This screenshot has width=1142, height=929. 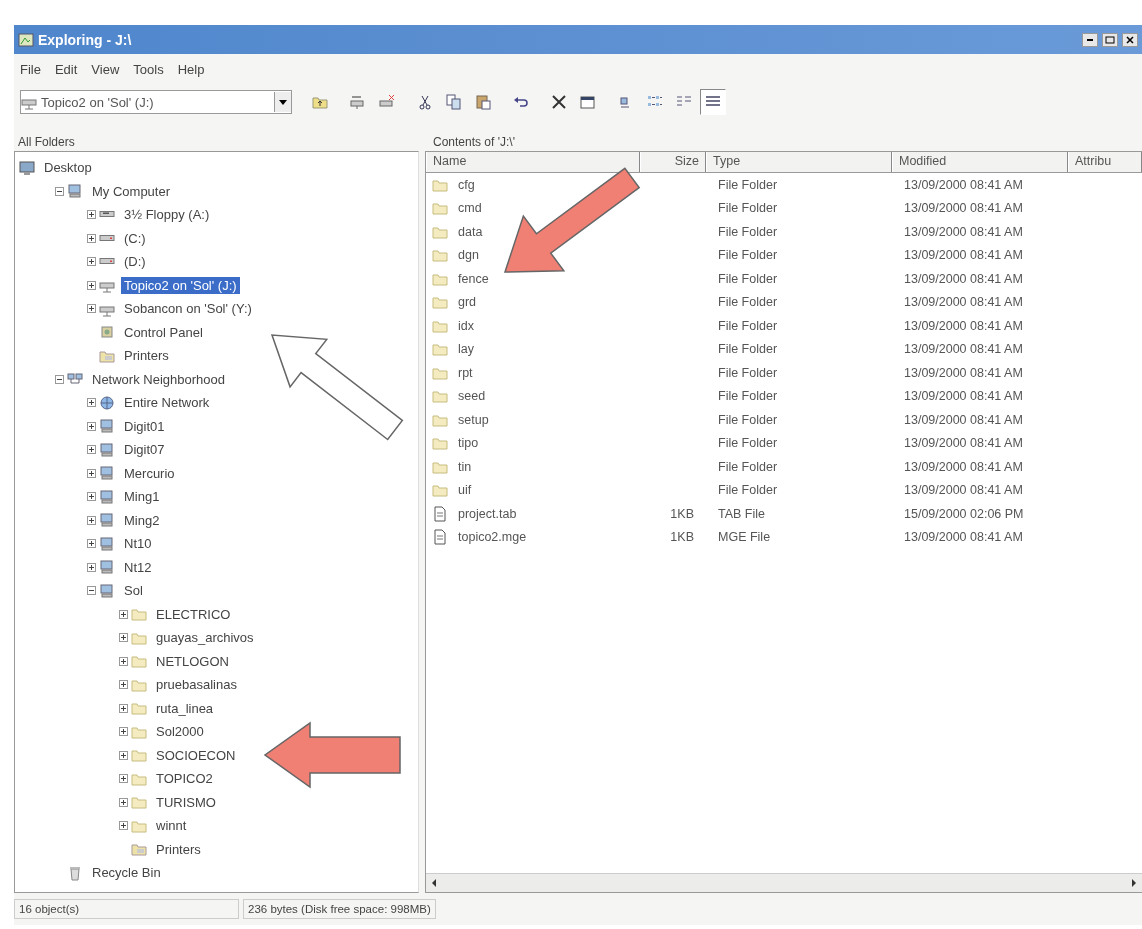 What do you see at coordinates (487, 513) in the screenshot?
I see `file-name: project.tab` at bounding box center [487, 513].